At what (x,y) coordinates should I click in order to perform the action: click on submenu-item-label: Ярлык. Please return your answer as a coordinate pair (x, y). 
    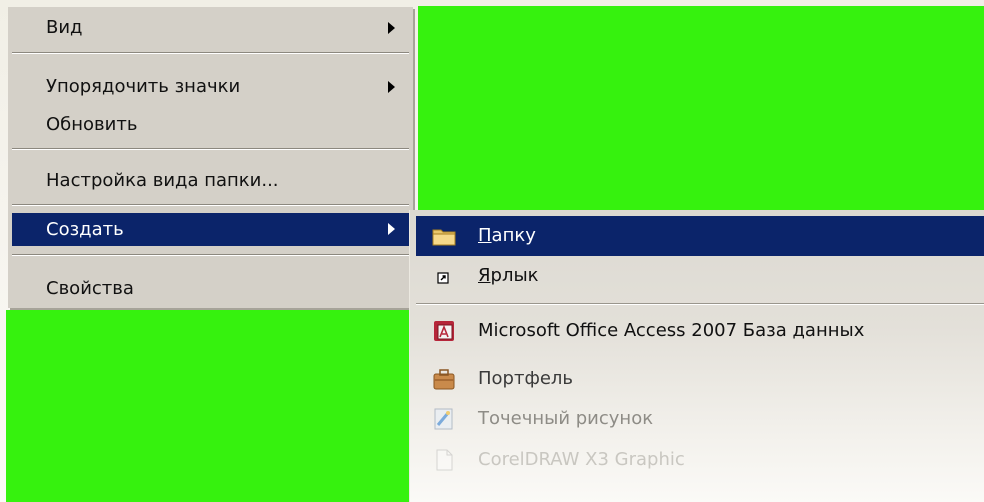
    Looking at the image, I should click on (508, 275).